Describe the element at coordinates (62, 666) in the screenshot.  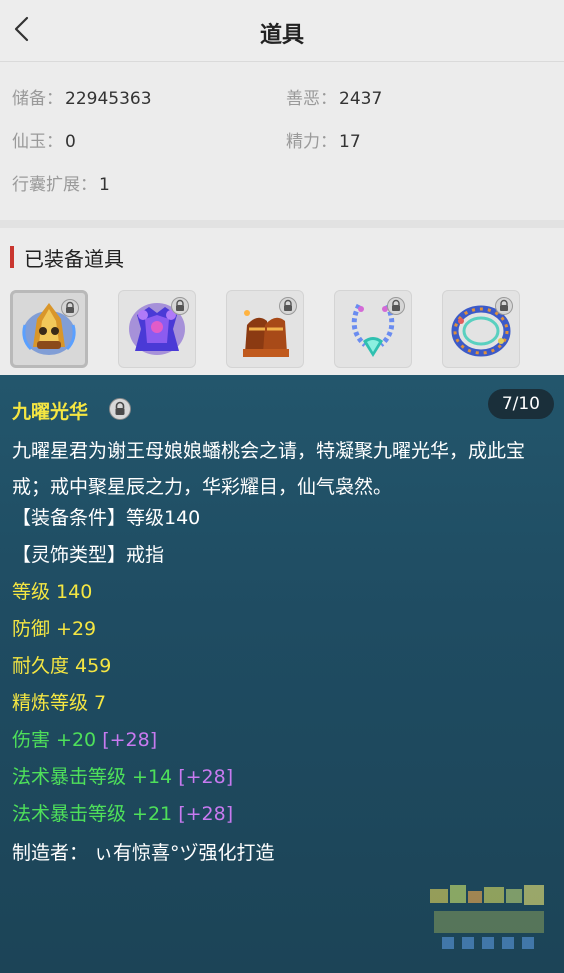
I see `item-durability: 耐久度 459` at that location.